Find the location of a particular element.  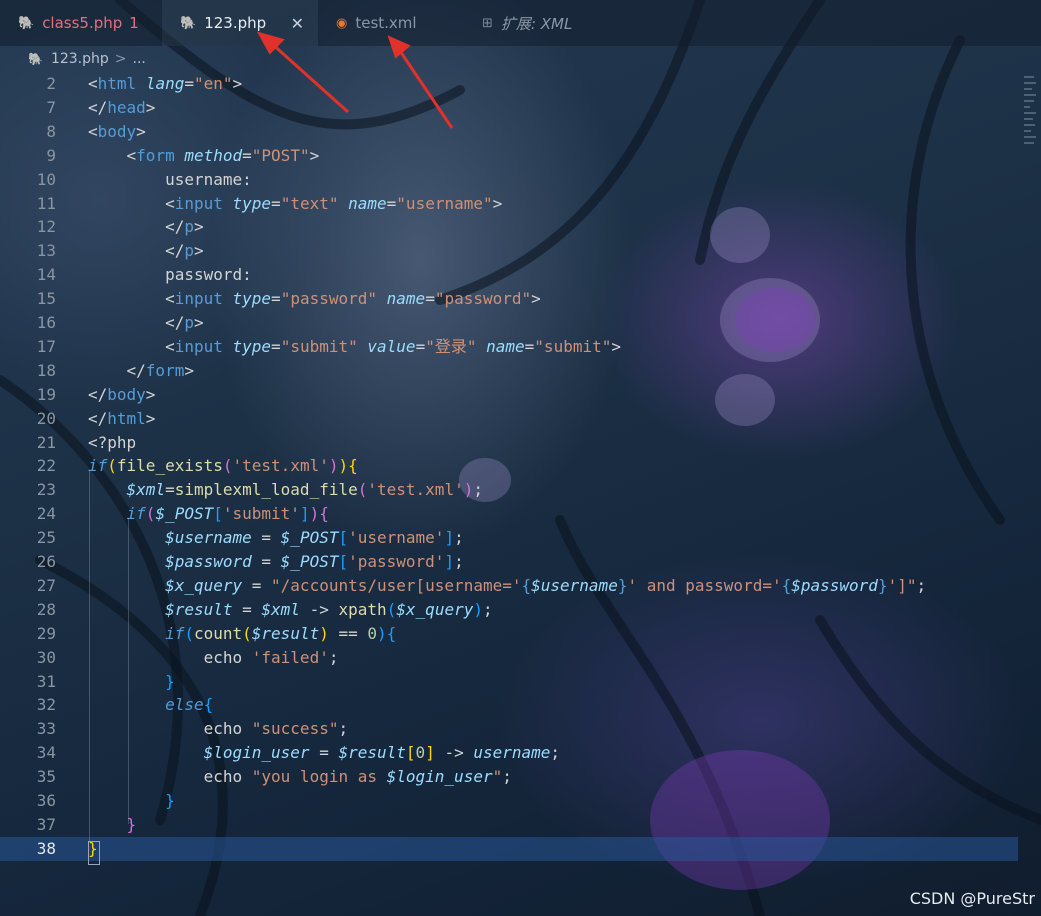

annotation-arrows is located at coordinates (355, 80).